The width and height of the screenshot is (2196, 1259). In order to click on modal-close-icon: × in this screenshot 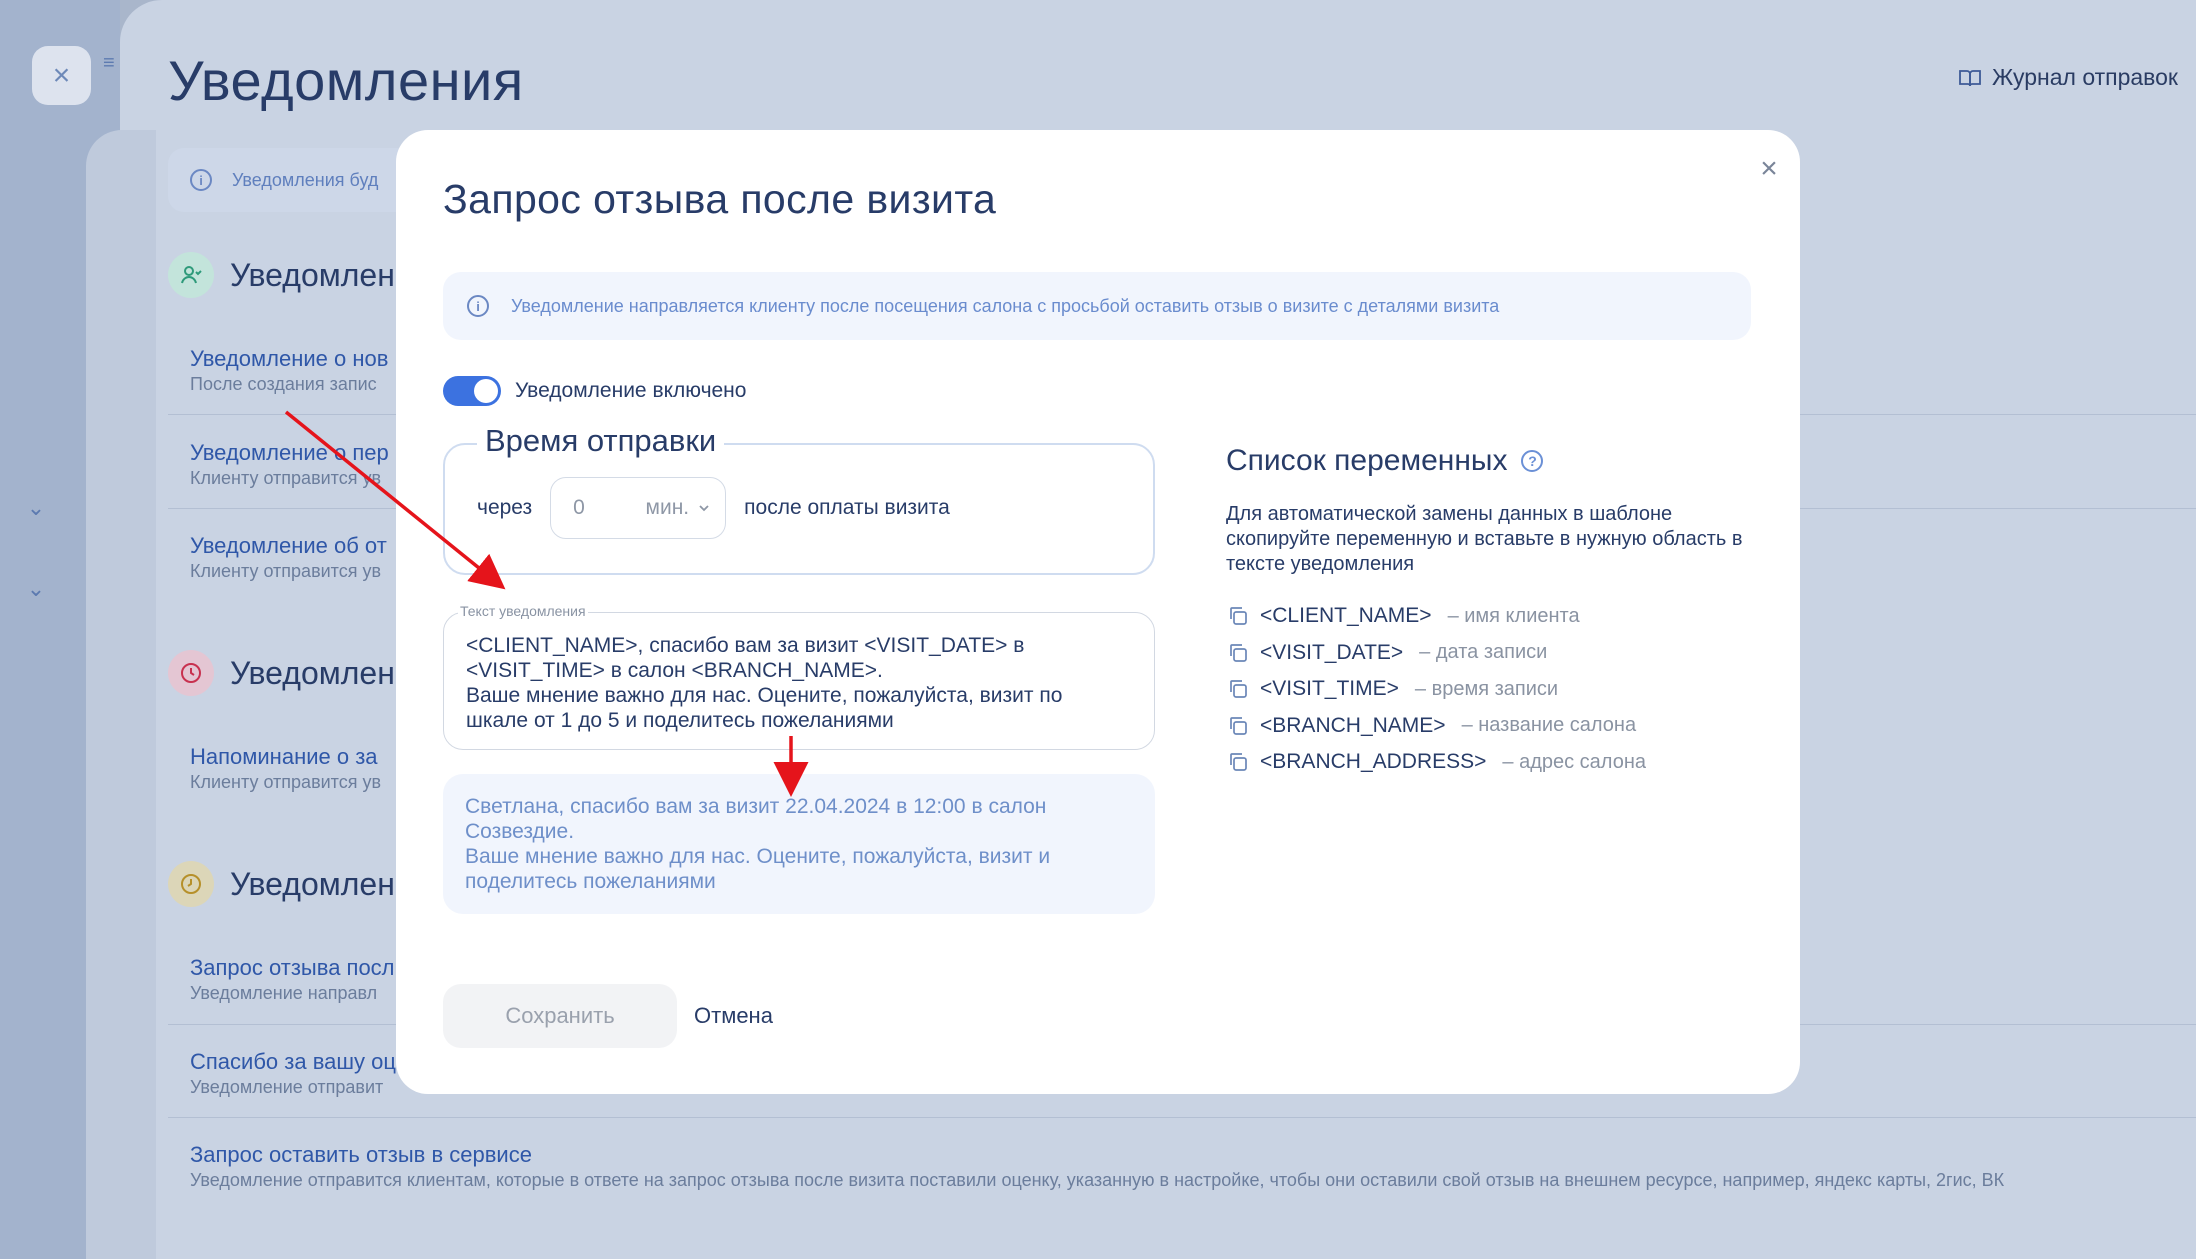, I will do `click(1769, 169)`.